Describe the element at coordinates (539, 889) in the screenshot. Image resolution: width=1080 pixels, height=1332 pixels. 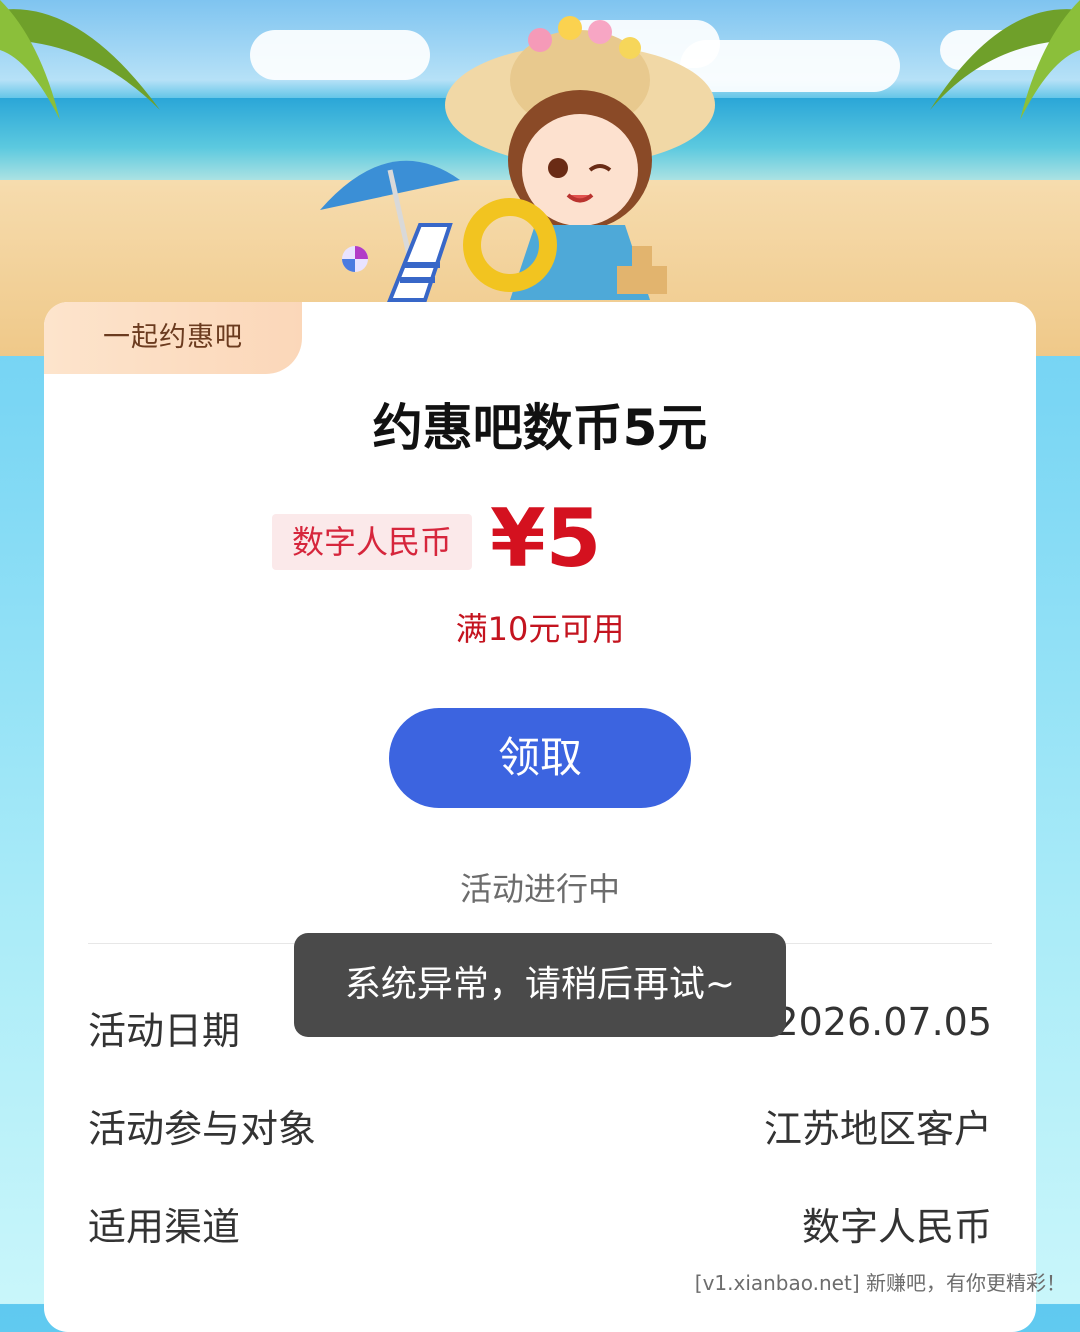
I see `activity-status: 活动进行中` at that location.